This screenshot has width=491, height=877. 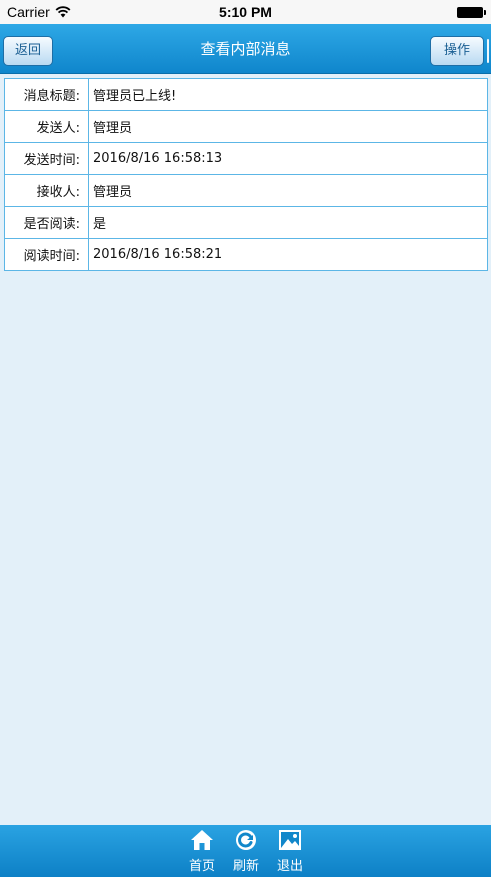 What do you see at coordinates (459, 51) in the screenshot?
I see `action-button: 操作` at bounding box center [459, 51].